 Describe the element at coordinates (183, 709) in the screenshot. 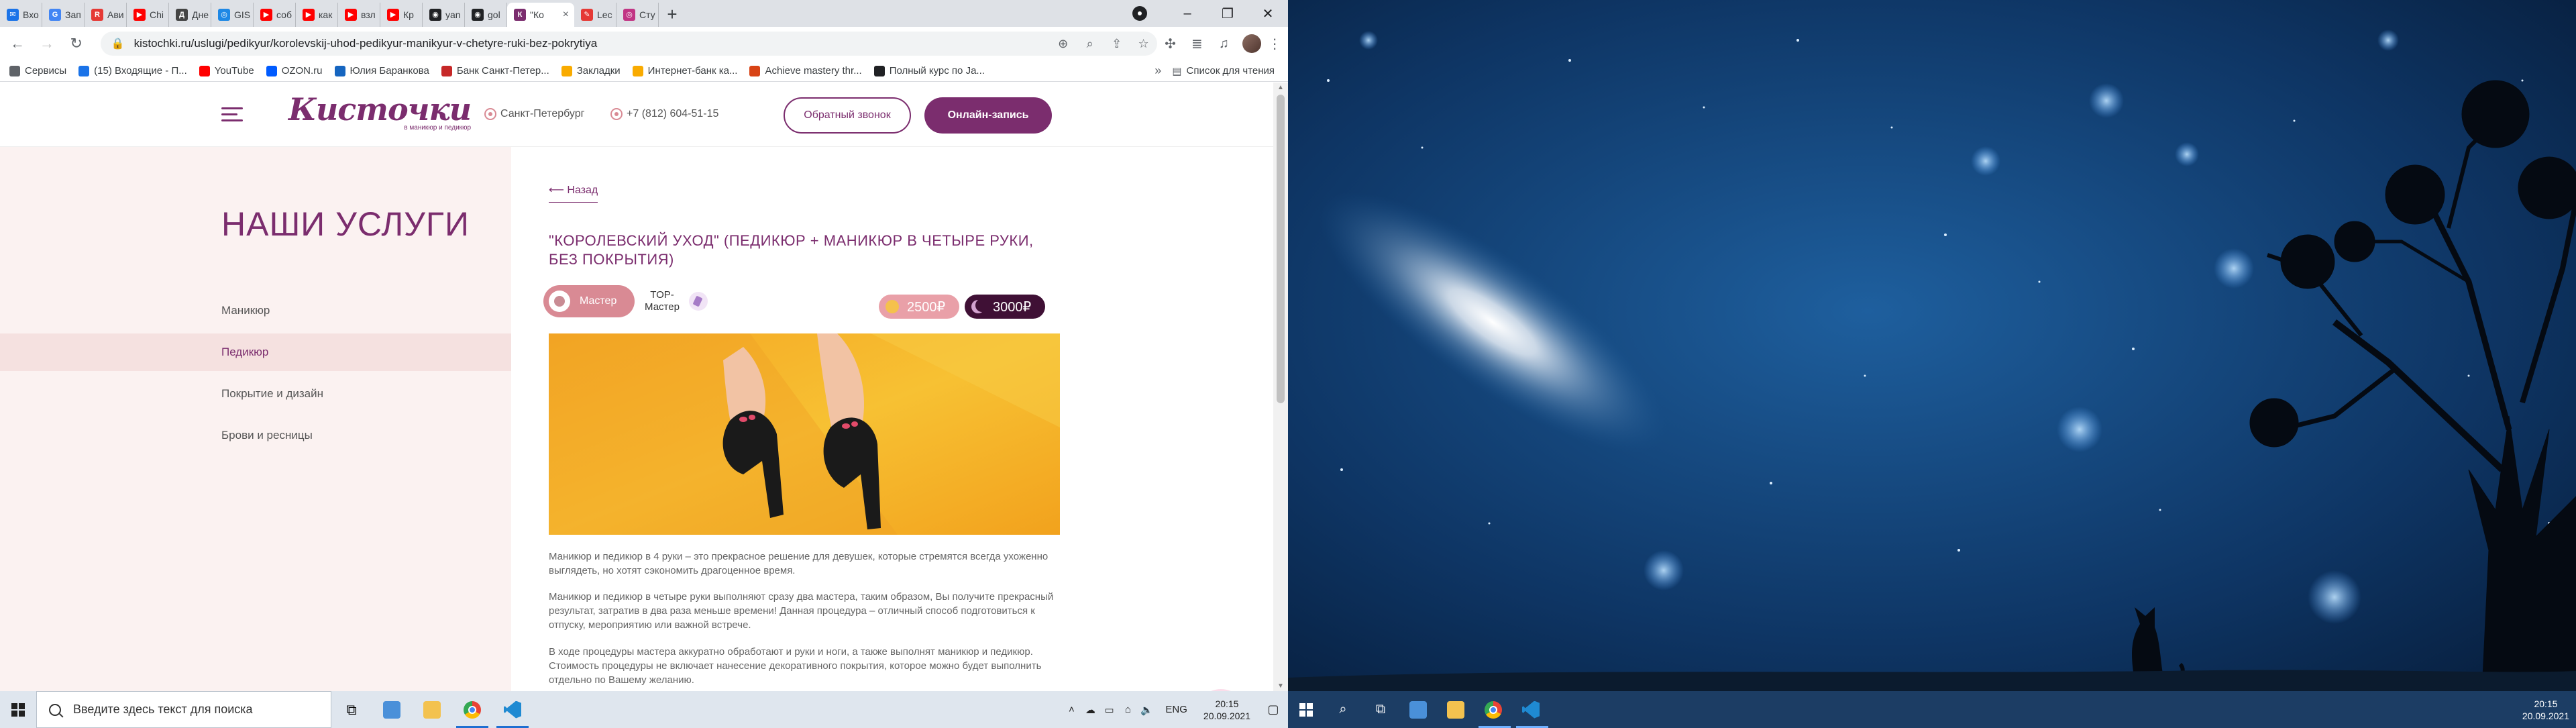

I see `taskbar-search: Введите здесь текст для поиска` at that location.